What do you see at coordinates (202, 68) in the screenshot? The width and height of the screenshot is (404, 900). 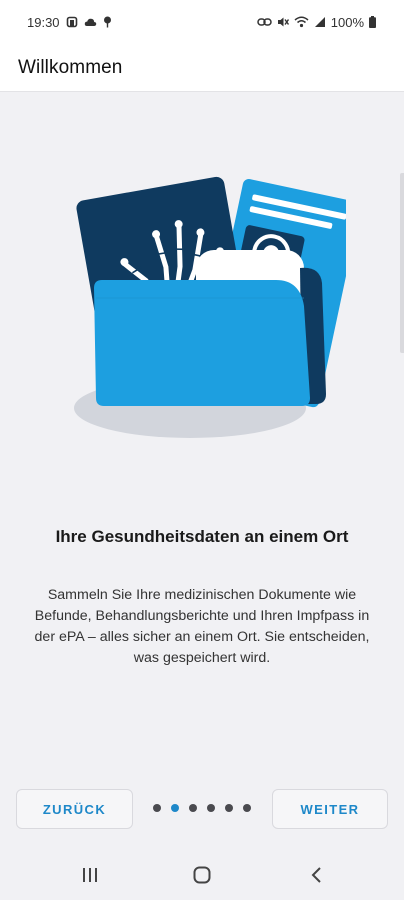 I see `app-bar: Willkommen` at bounding box center [202, 68].